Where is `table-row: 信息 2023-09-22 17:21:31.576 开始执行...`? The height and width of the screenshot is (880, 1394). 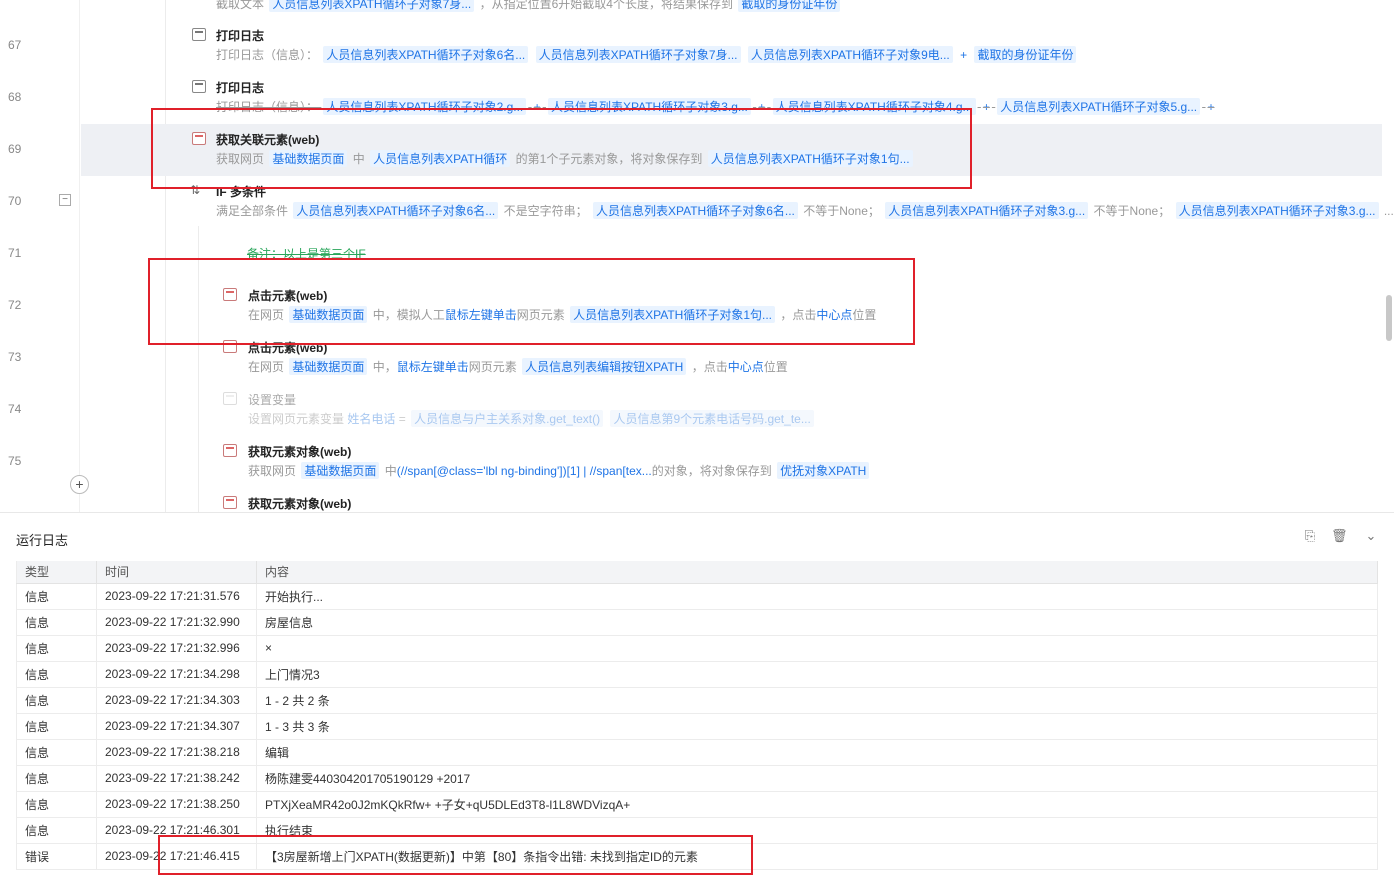 table-row: 信息 2023-09-22 17:21:31.576 开始执行... is located at coordinates (697, 596).